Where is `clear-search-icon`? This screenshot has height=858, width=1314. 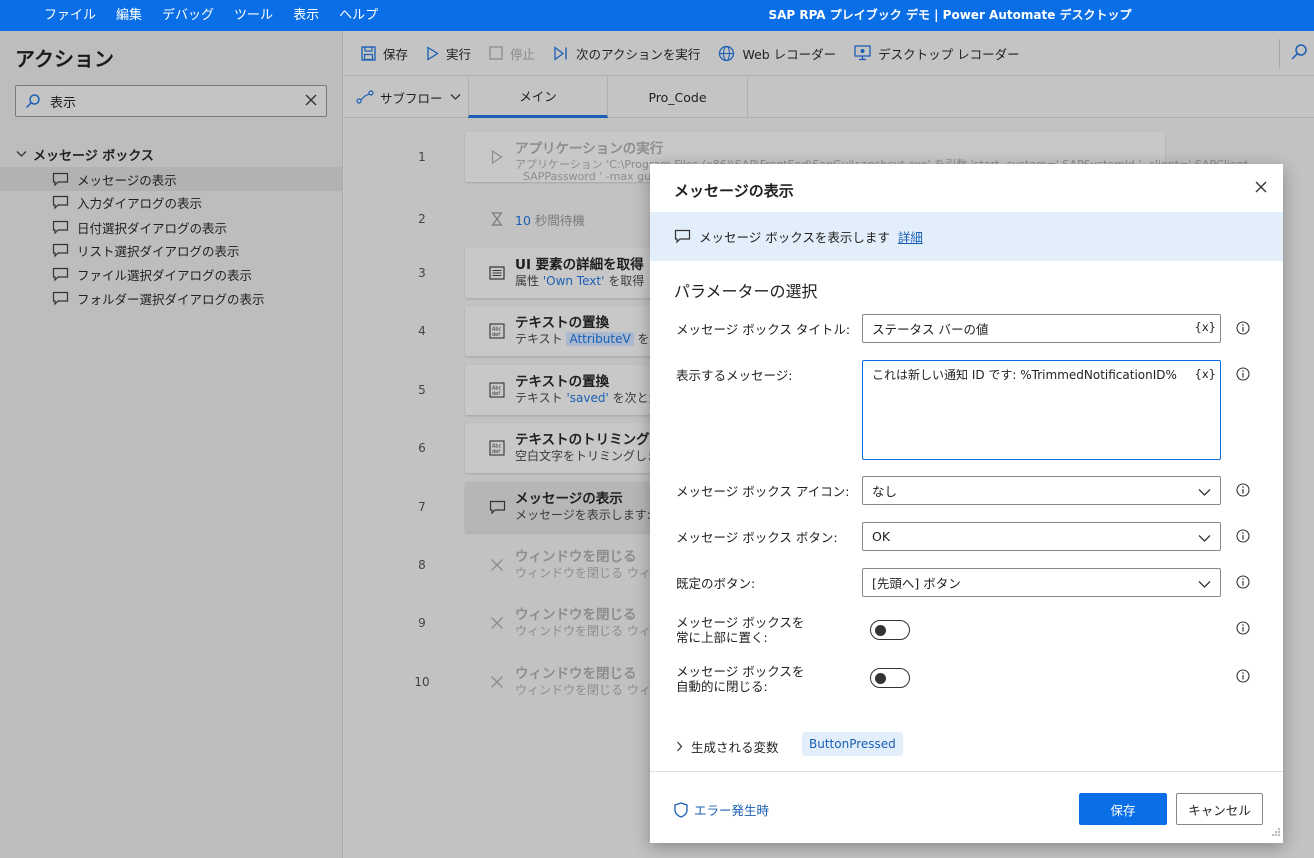
clear-search-icon is located at coordinates (311, 102).